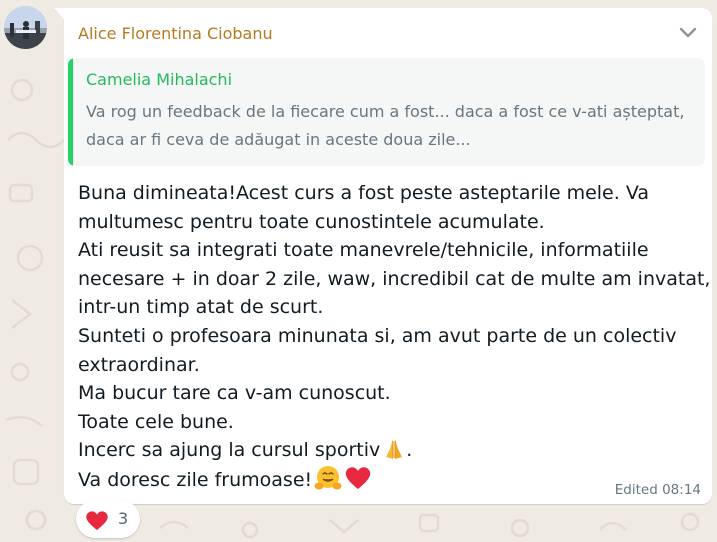 This screenshot has width=717, height=542. Describe the element at coordinates (201, 307) in the screenshot. I see `message-line: intr-un timp atat de scurt.` at that location.